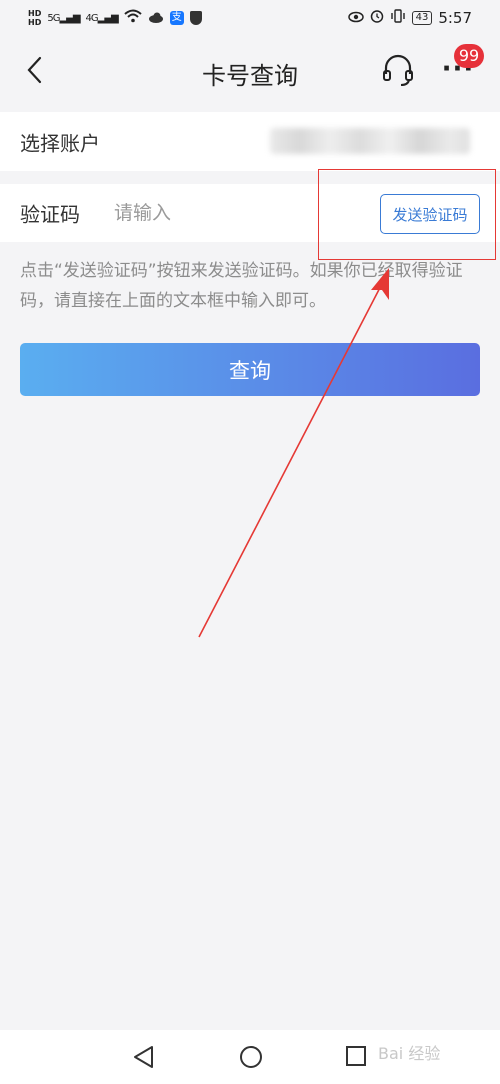 Image resolution: width=500 pixels, height=1084 pixels. I want to click on system-back-button, so click(144, 1057).